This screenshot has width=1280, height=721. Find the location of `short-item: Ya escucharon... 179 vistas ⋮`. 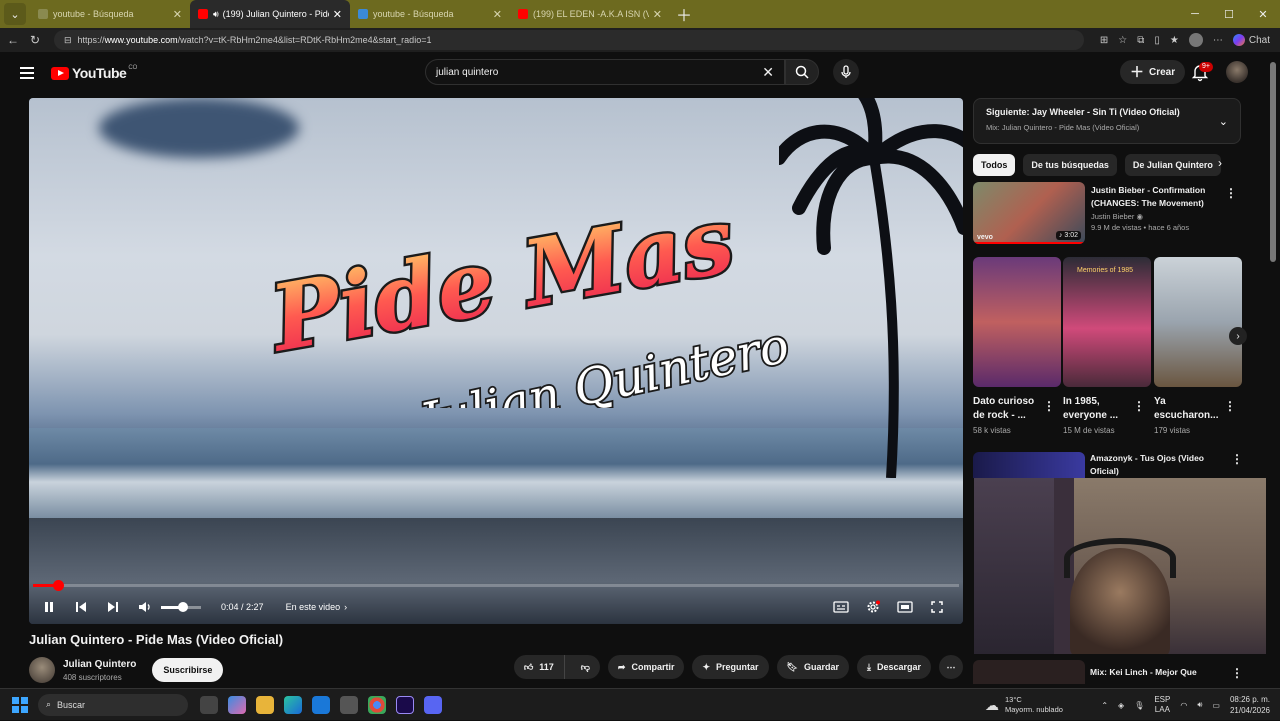

short-item: Ya escucharon... 179 vistas ⋮ is located at coordinates (1198, 346).